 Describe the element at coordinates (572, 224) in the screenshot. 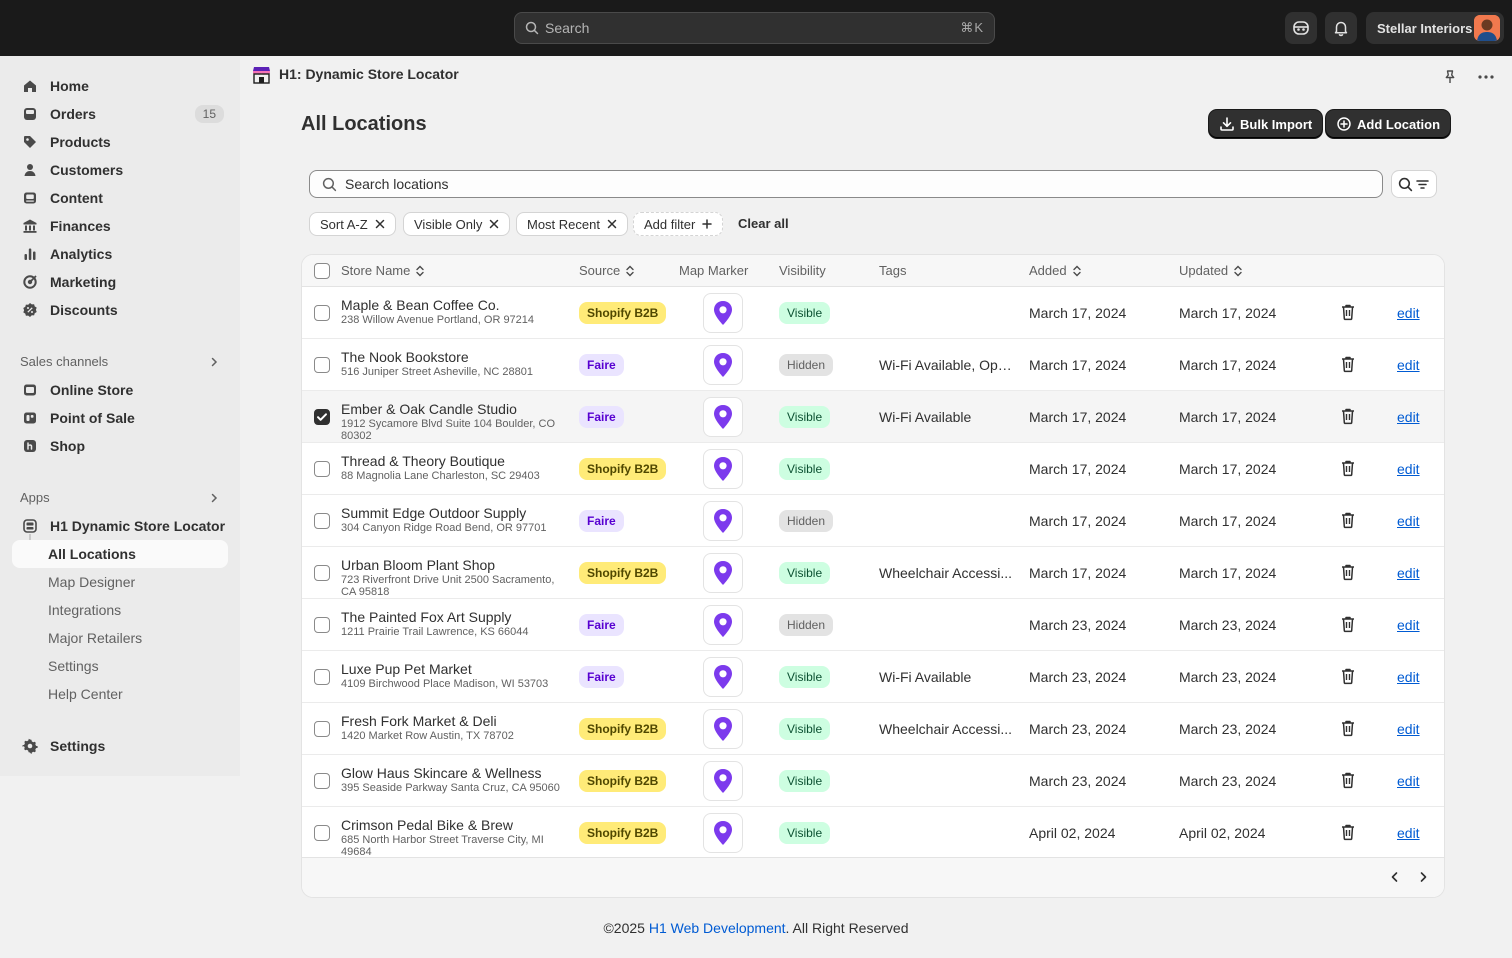

I see `filter-chip-most-recent: Most Recent` at that location.